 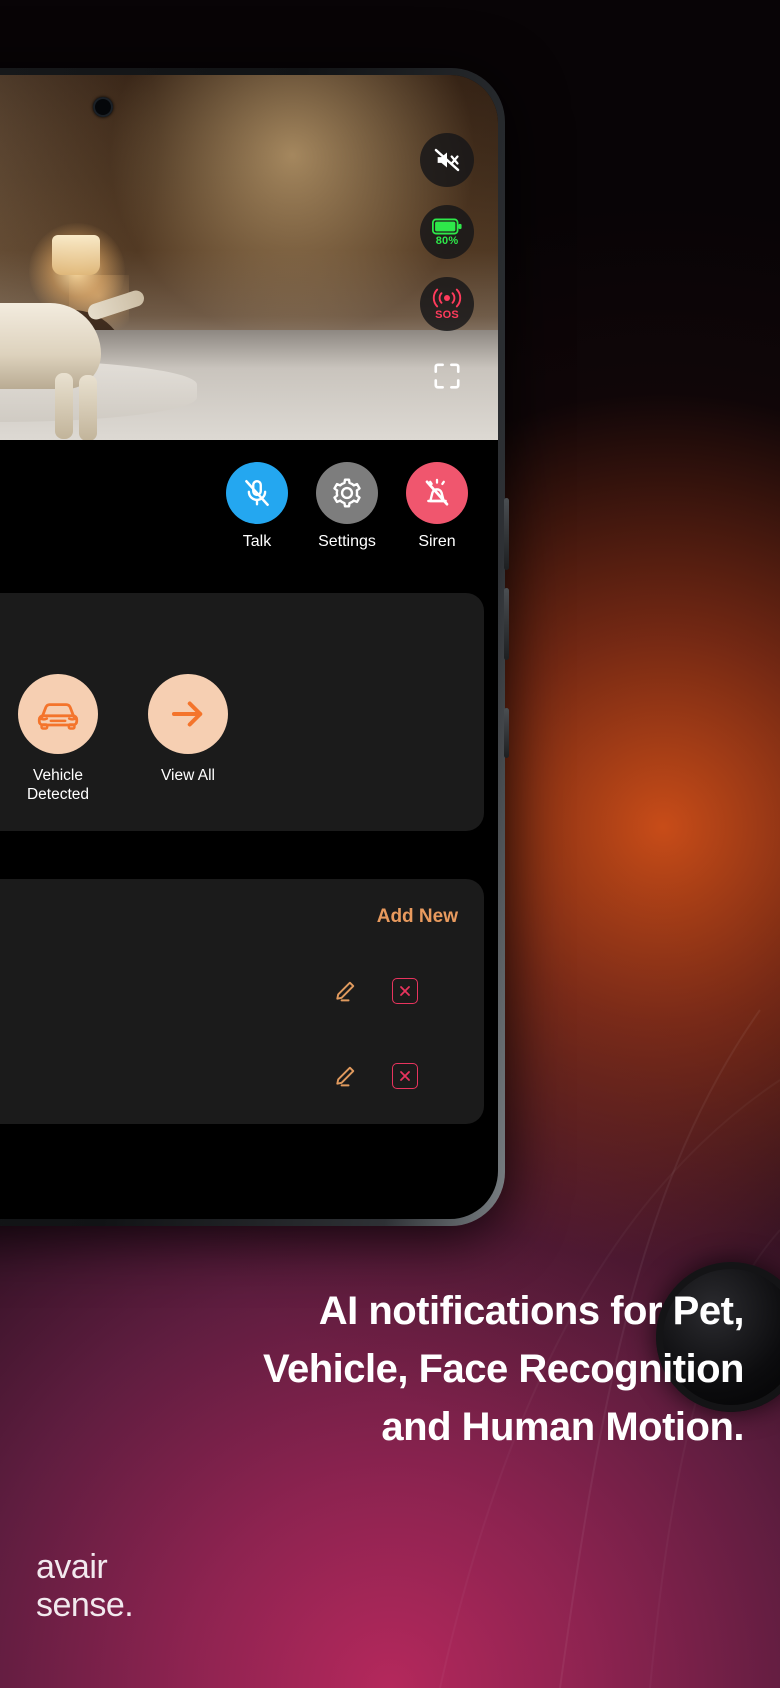 I want to click on recent-events-card: Recent Events Motion Detected, so click(x=242, y=712).